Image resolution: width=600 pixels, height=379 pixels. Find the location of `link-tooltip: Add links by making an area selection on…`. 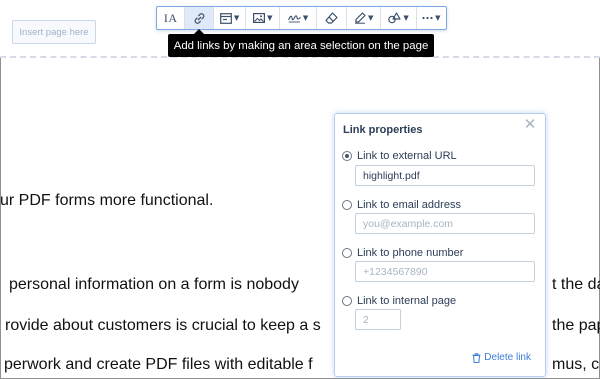

link-tooltip: Add links by making an area selection on… is located at coordinates (301, 43).